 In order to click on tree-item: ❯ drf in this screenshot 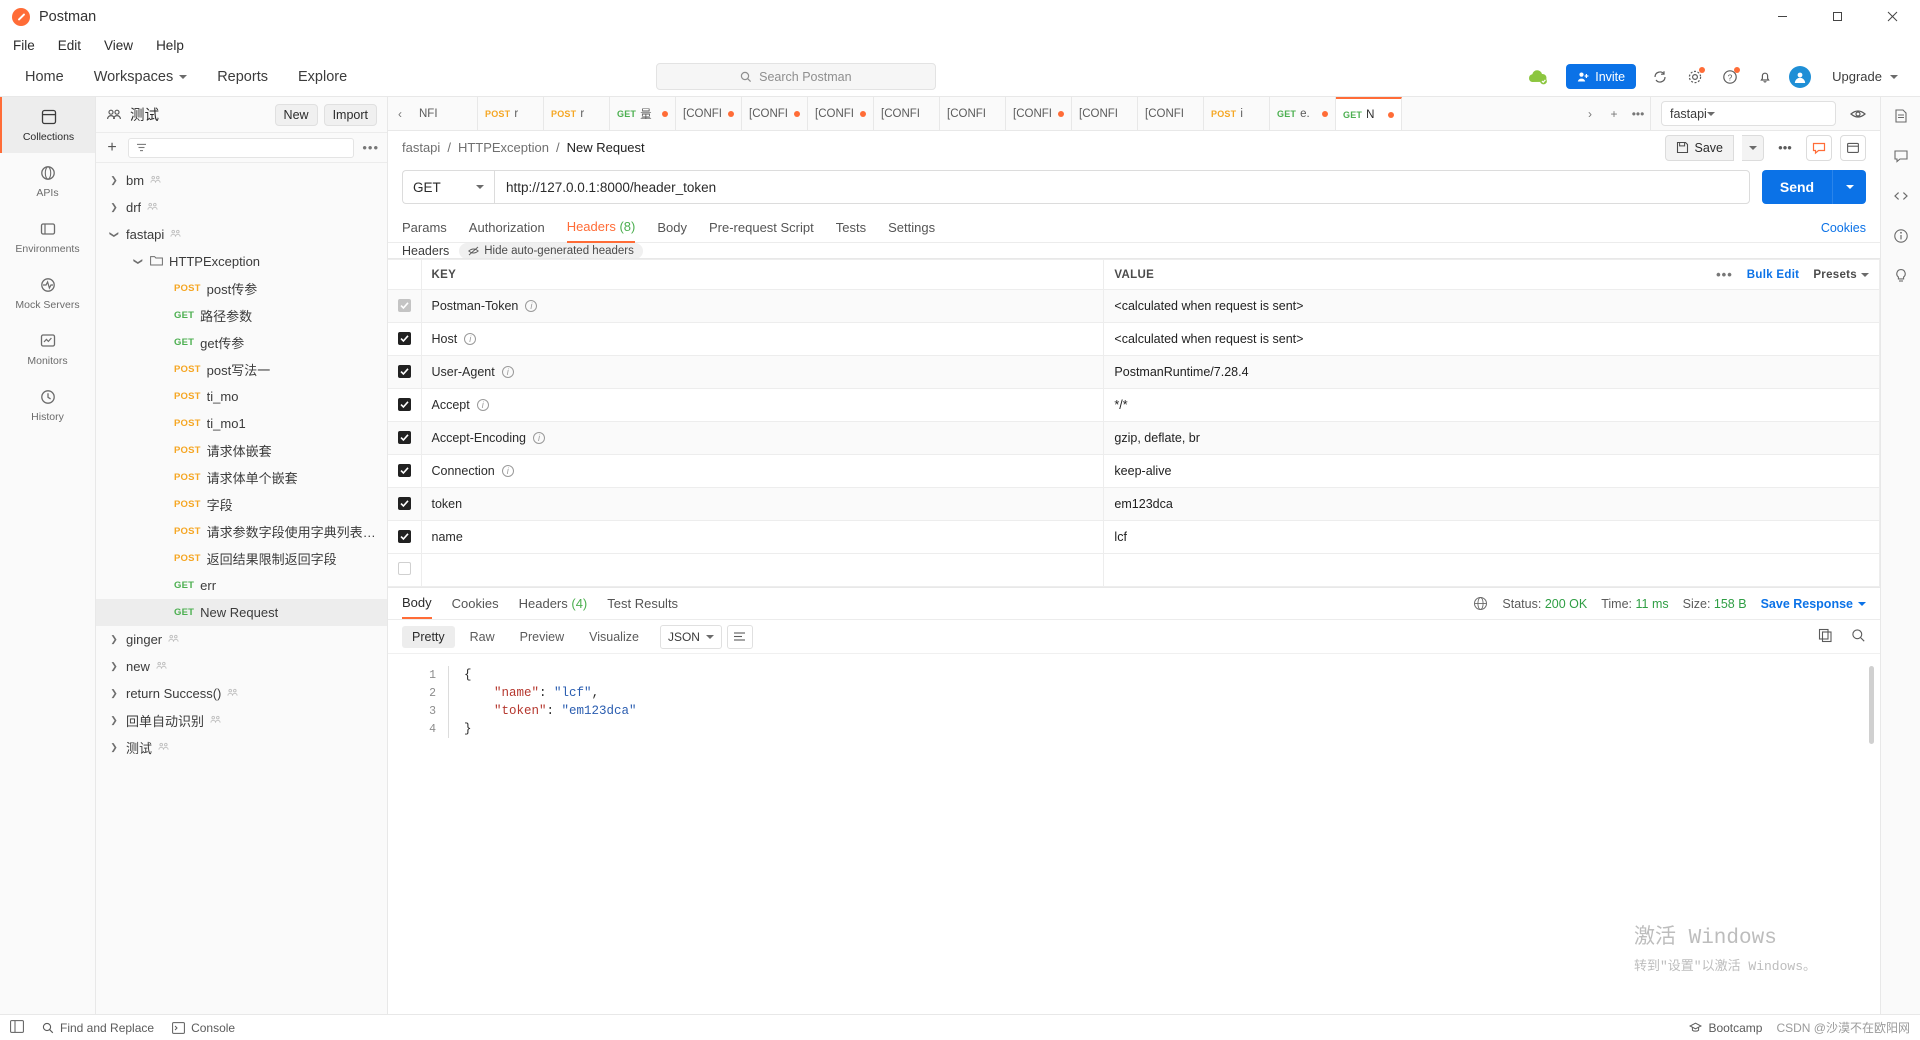, I will do `click(241, 207)`.